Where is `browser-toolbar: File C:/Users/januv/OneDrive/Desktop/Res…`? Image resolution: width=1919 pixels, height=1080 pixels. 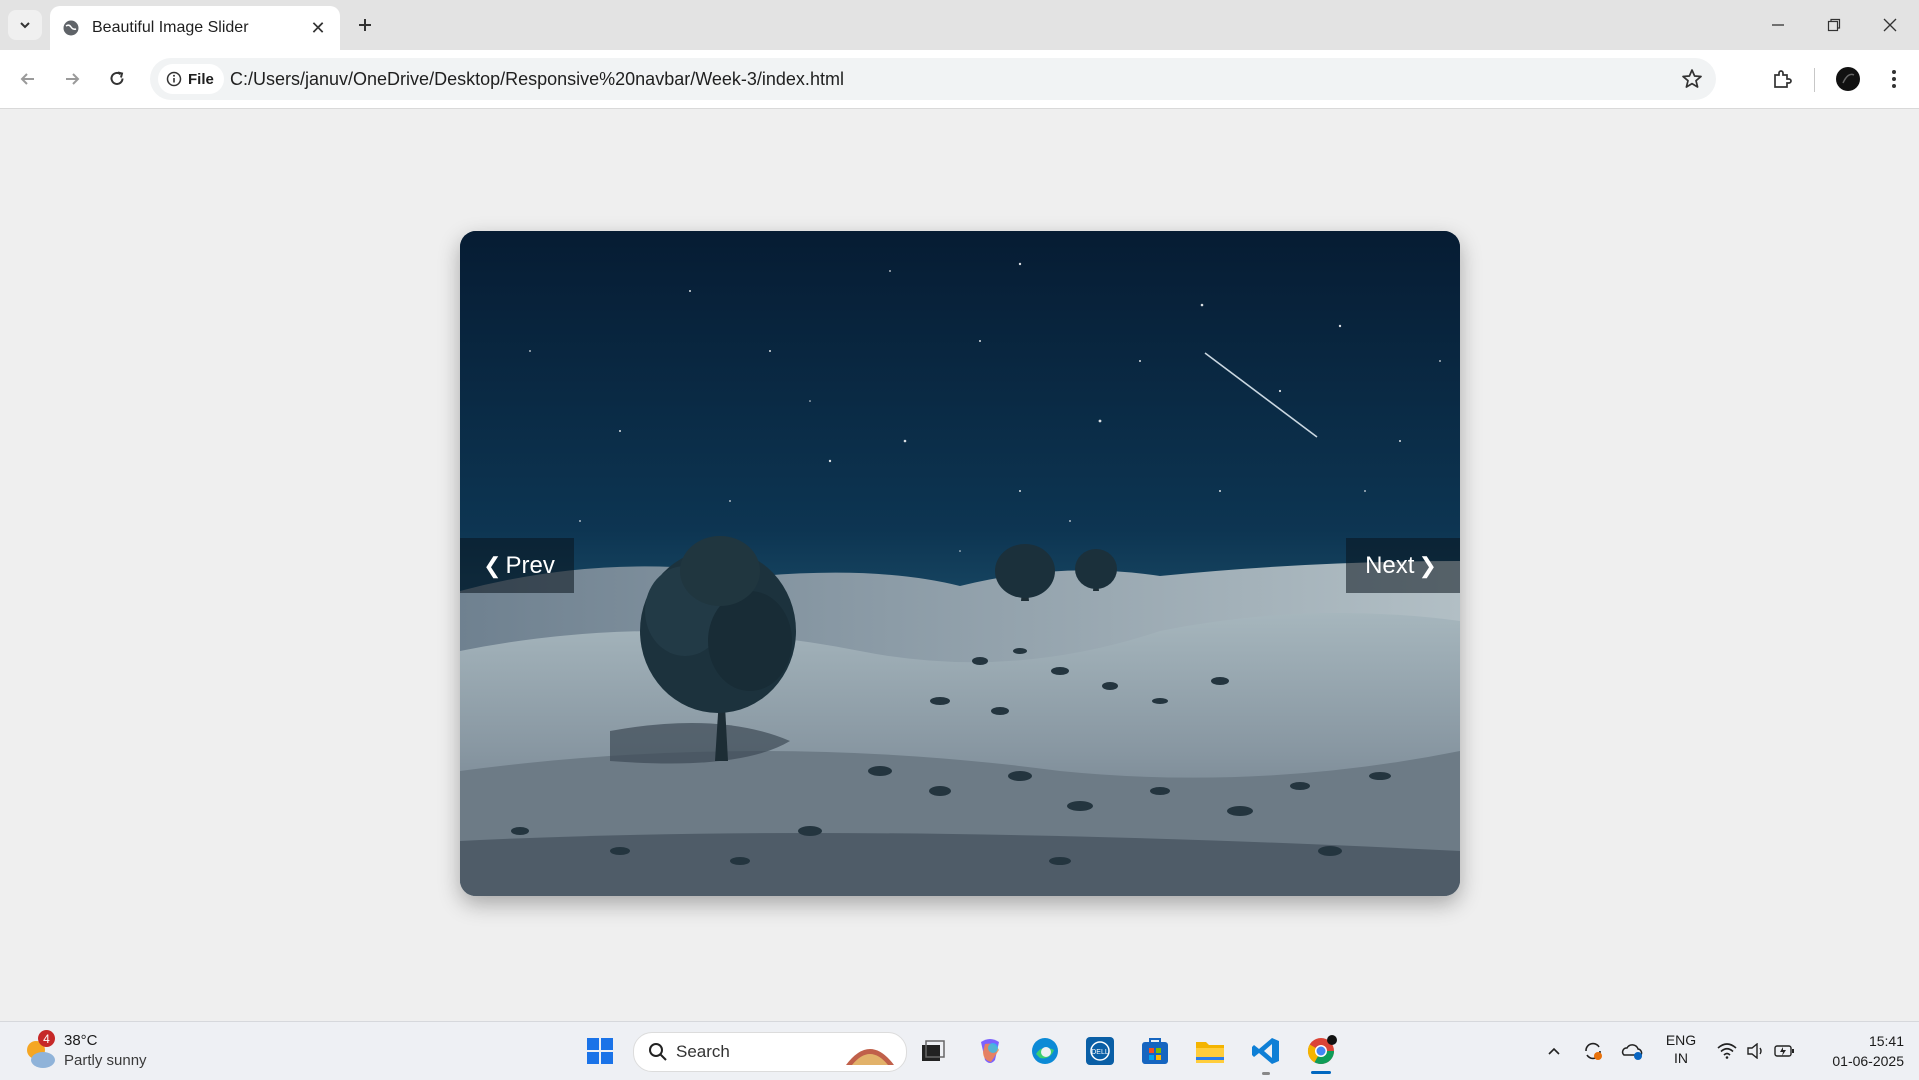 browser-toolbar: File C:/Users/januv/OneDrive/Desktop/Res… is located at coordinates (959, 79).